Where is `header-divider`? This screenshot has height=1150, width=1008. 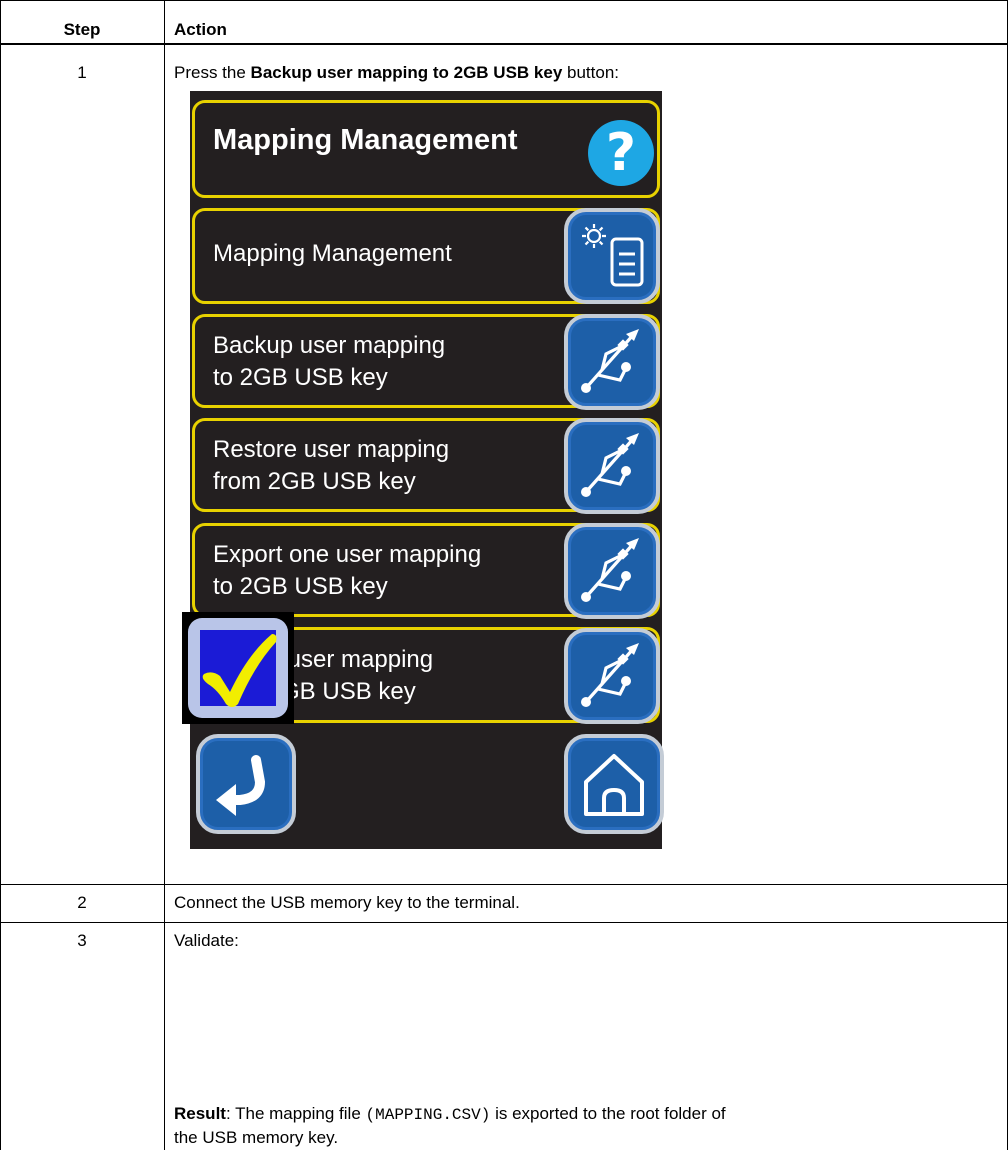 header-divider is located at coordinates (504, 44).